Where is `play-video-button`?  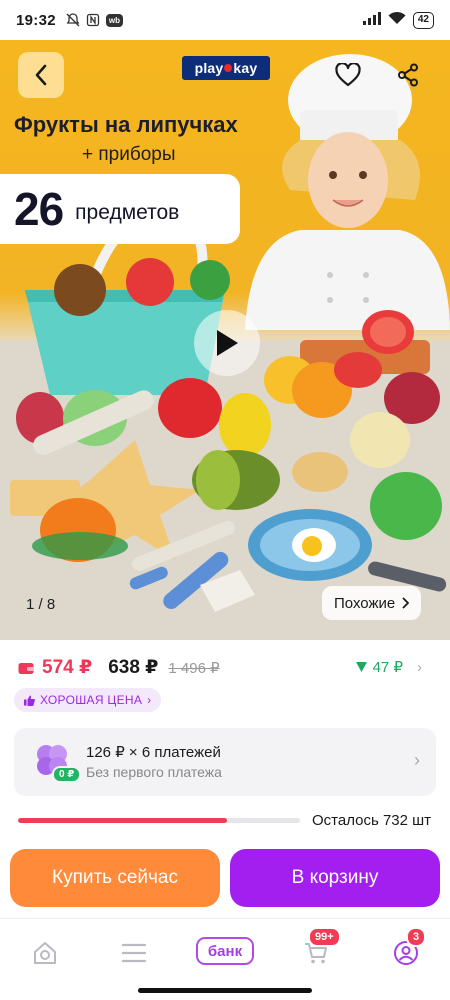
play-video-button is located at coordinates (227, 343).